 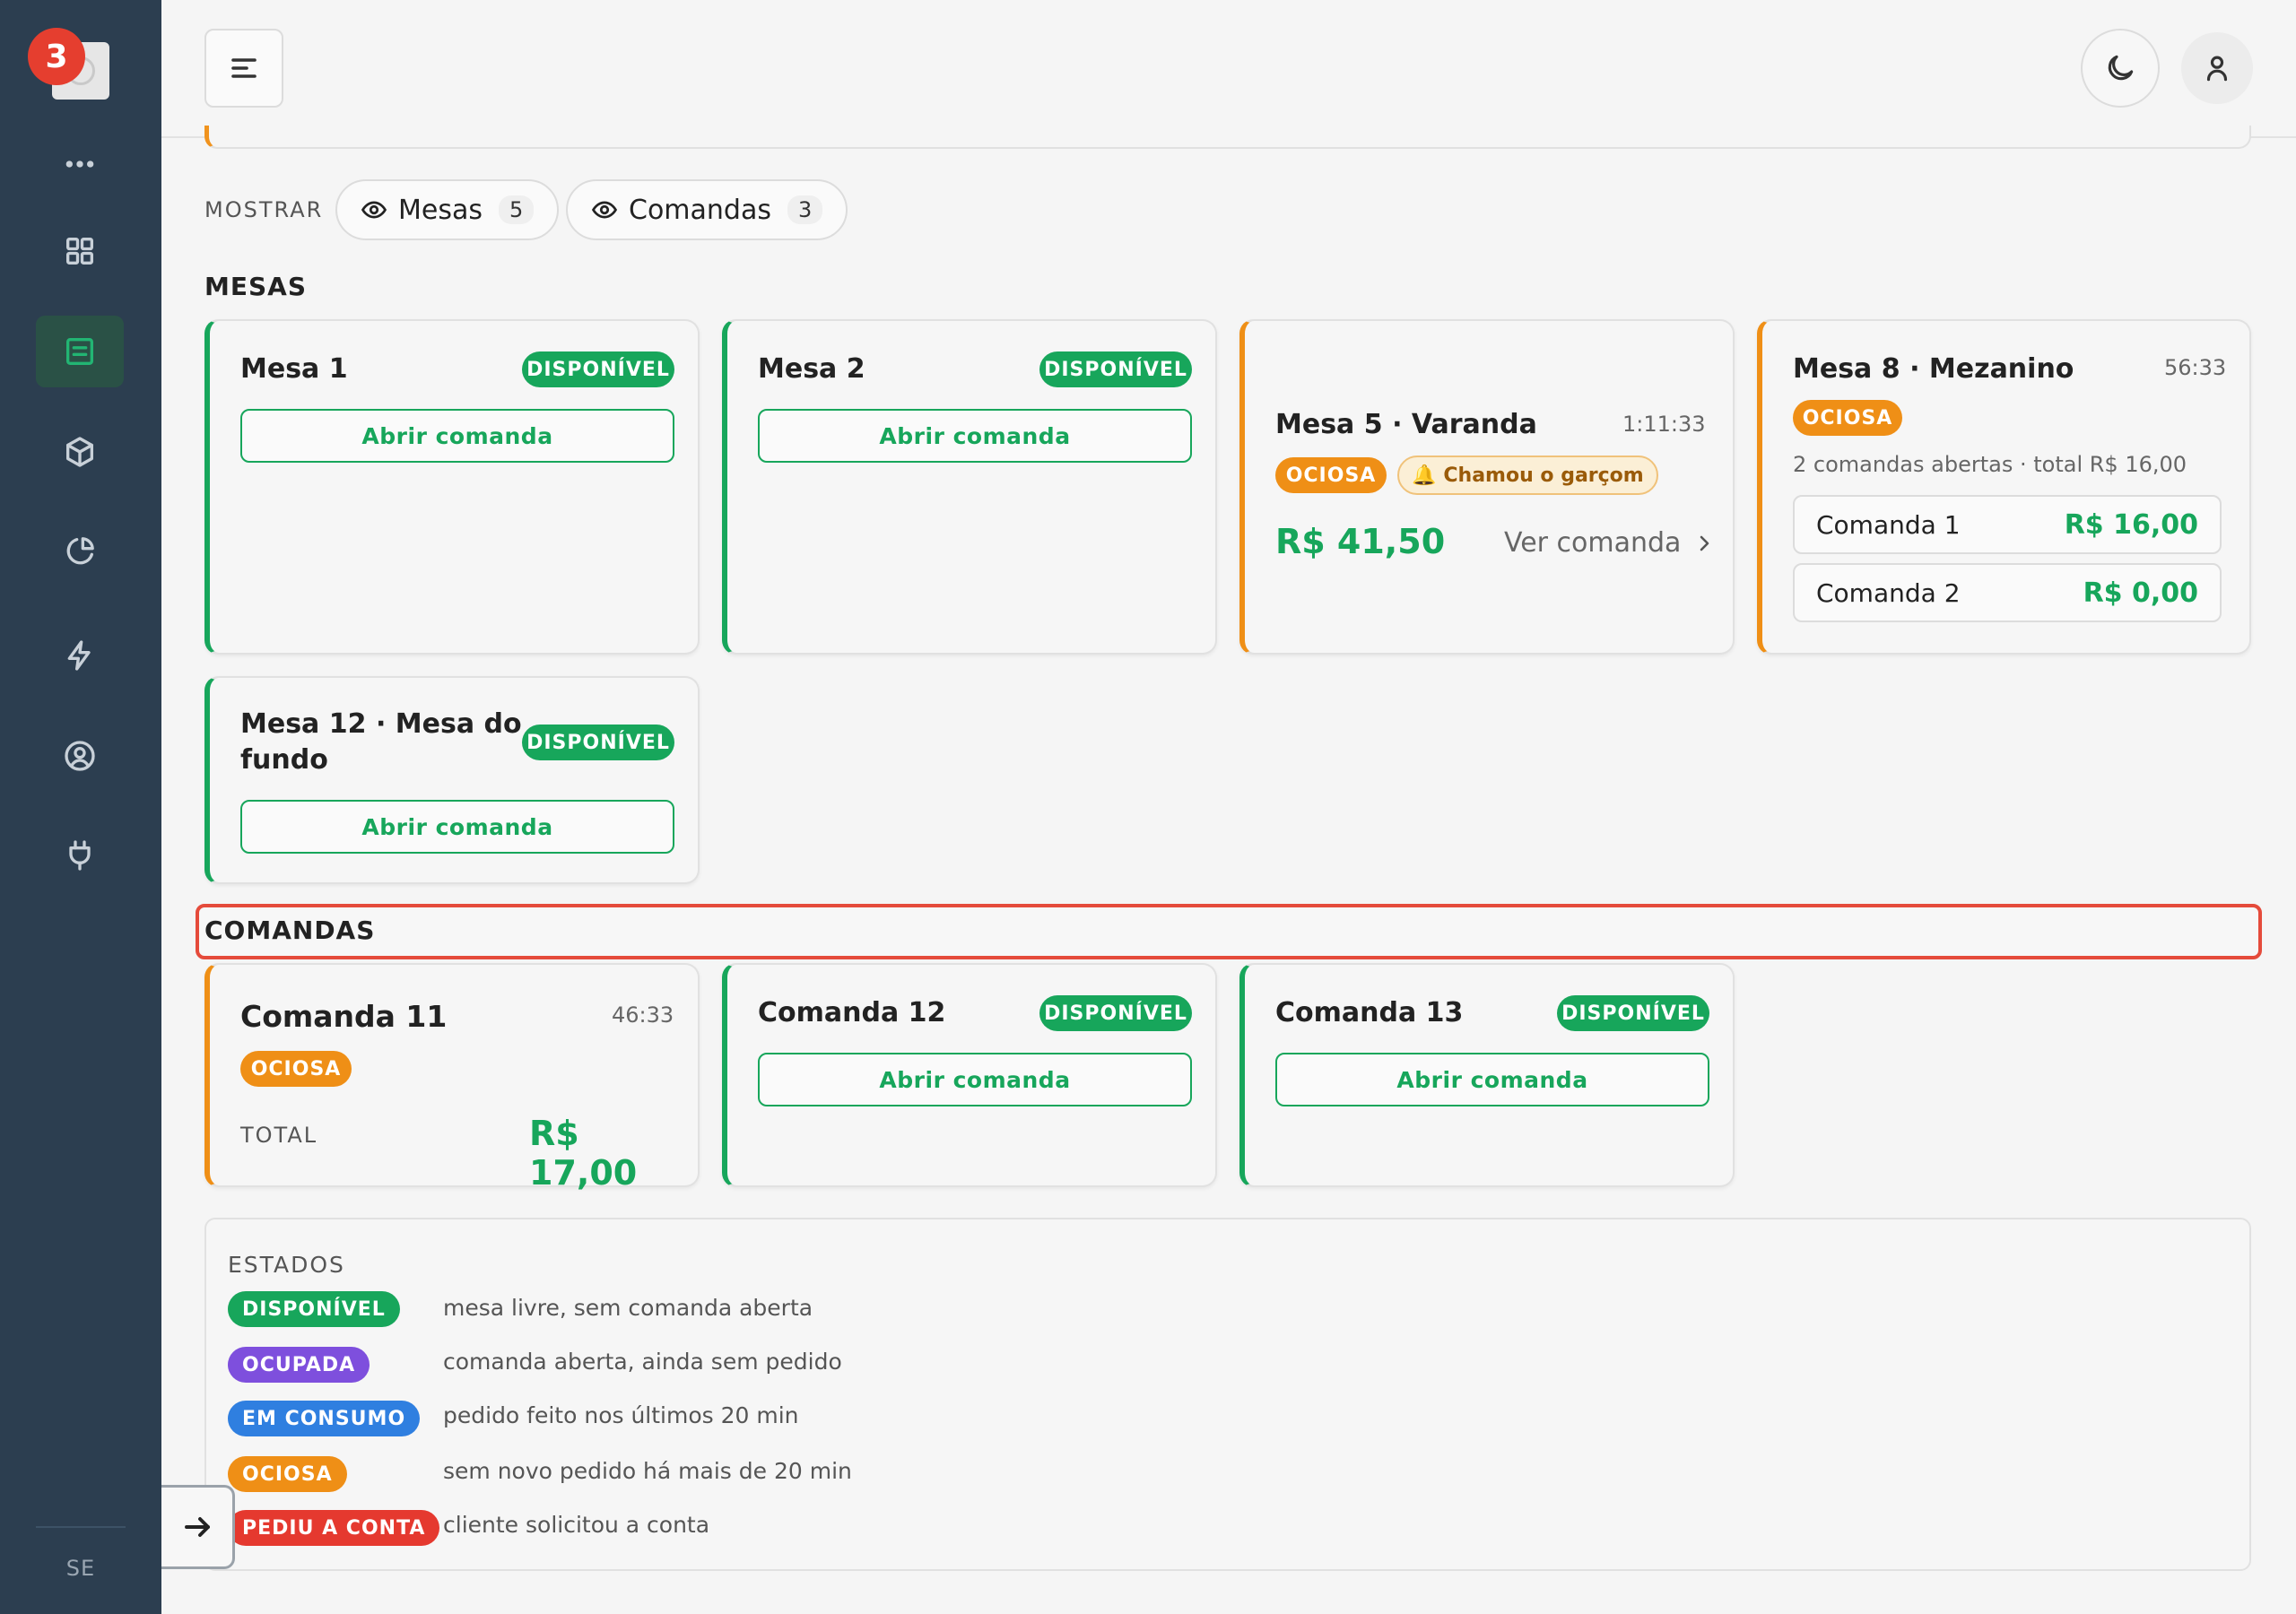 I want to click on sub-comanda-name: Comanda 1, so click(x=1888, y=524).